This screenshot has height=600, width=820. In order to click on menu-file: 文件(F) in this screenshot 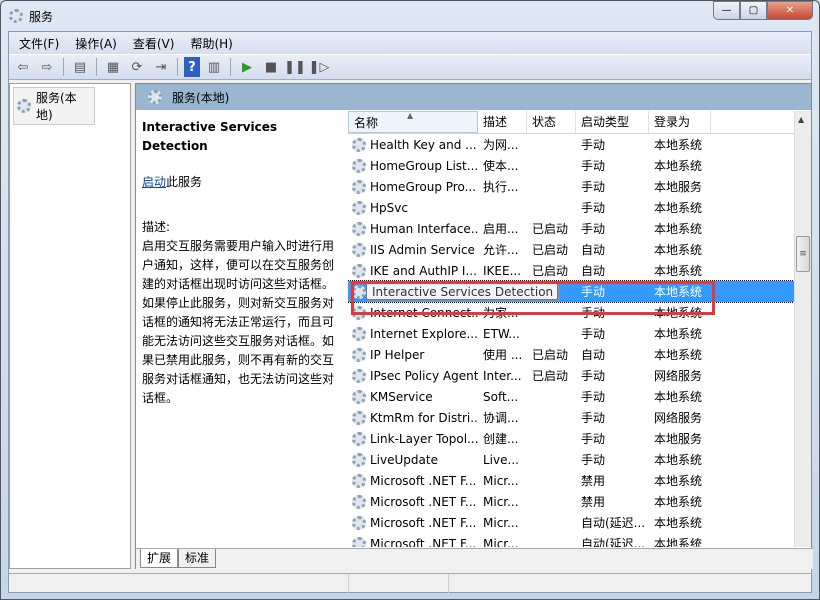, I will do `click(39, 43)`.